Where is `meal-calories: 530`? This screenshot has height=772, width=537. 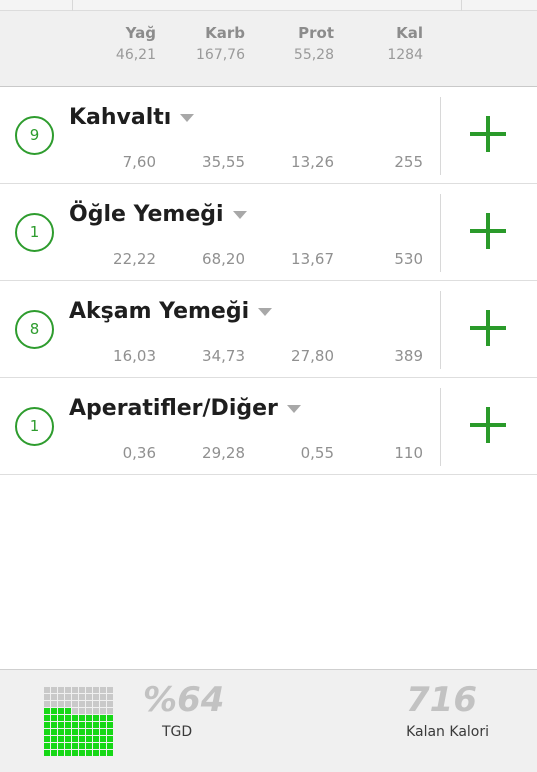 meal-calories: 530 is located at coordinates (408, 259).